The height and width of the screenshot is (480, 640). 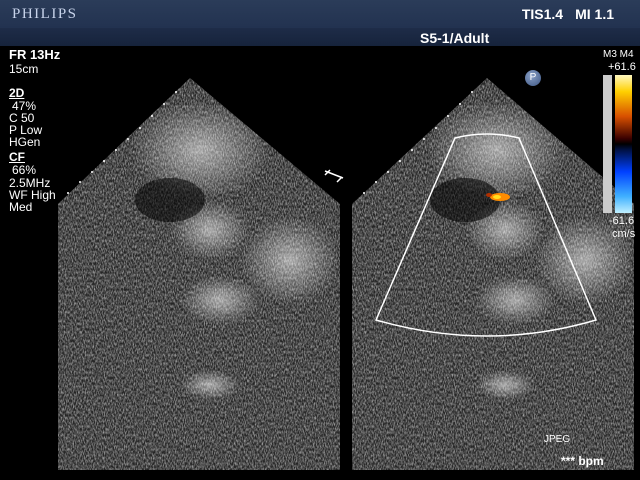 What do you see at coordinates (533, 78) in the screenshot?
I see `p-orientation-icon: P` at bounding box center [533, 78].